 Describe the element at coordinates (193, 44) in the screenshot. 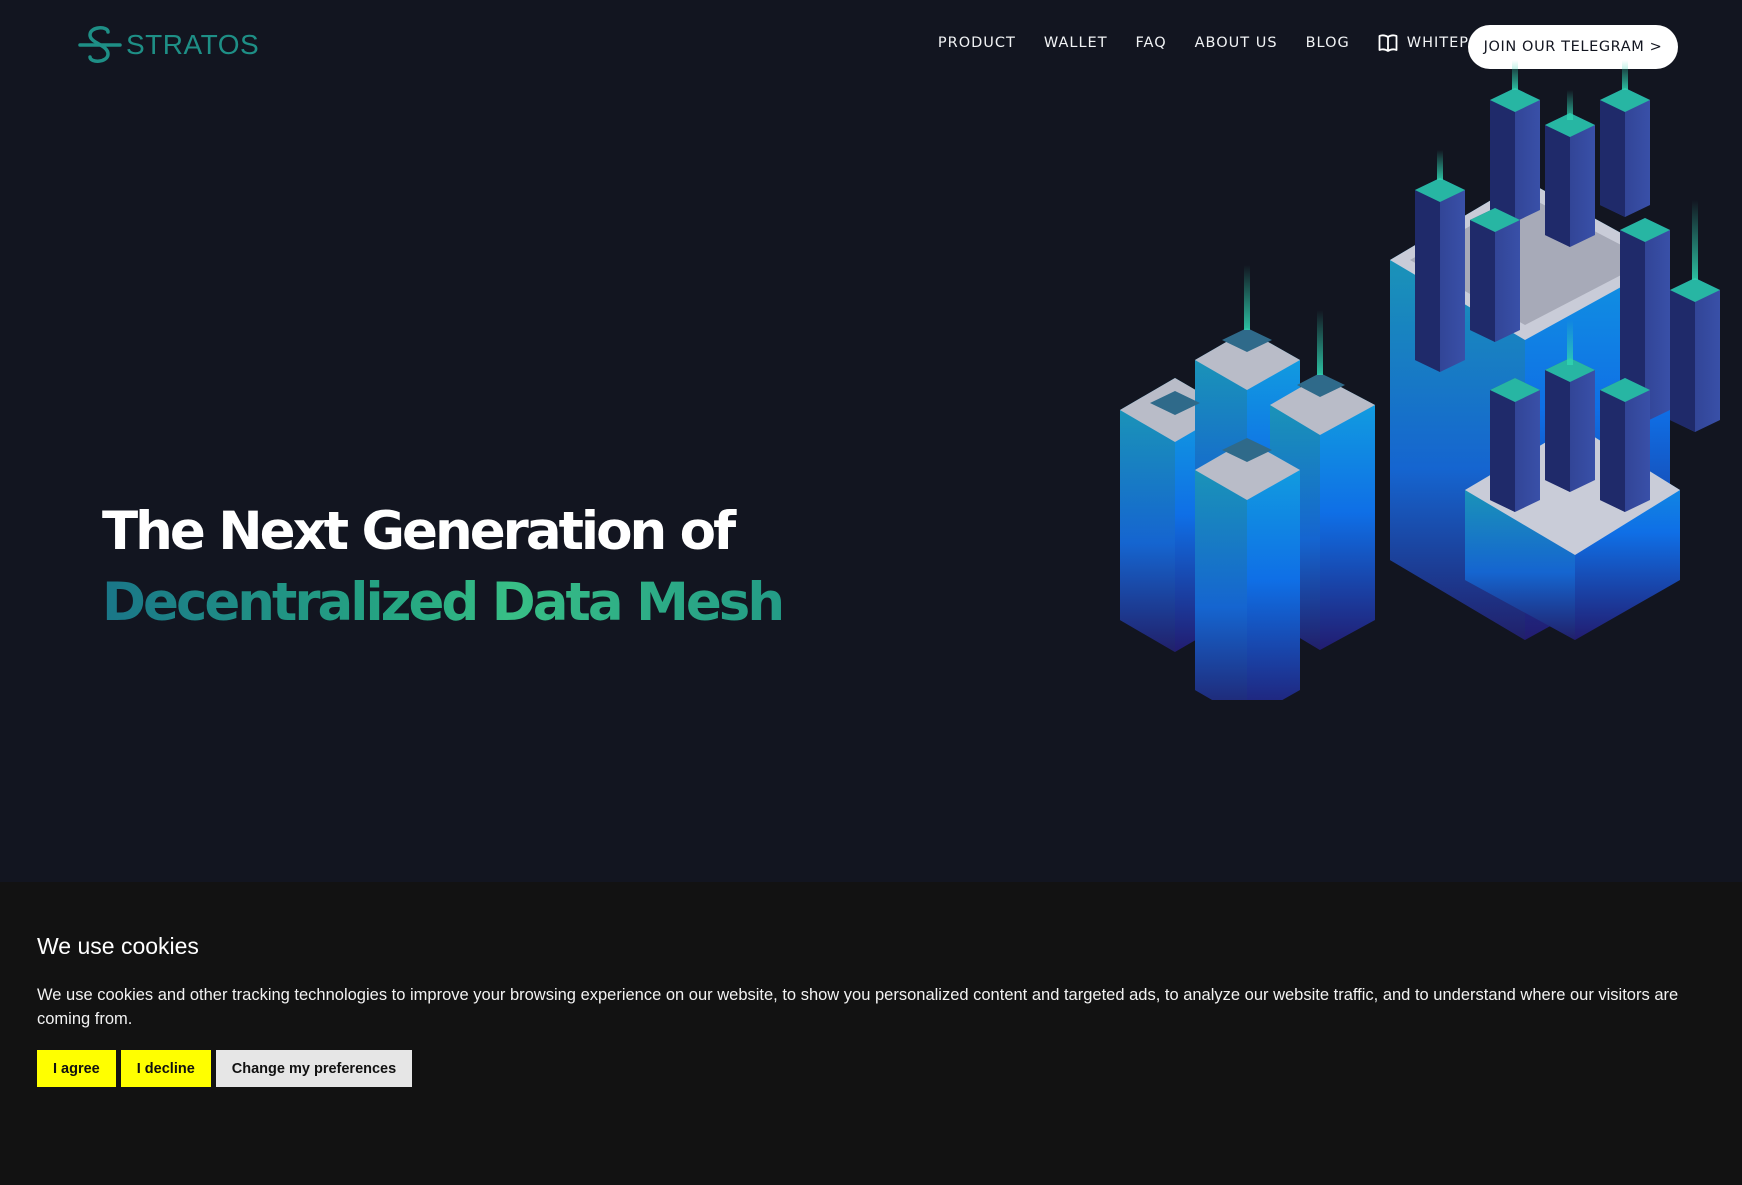

I see `logo-text: STRATOS` at that location.